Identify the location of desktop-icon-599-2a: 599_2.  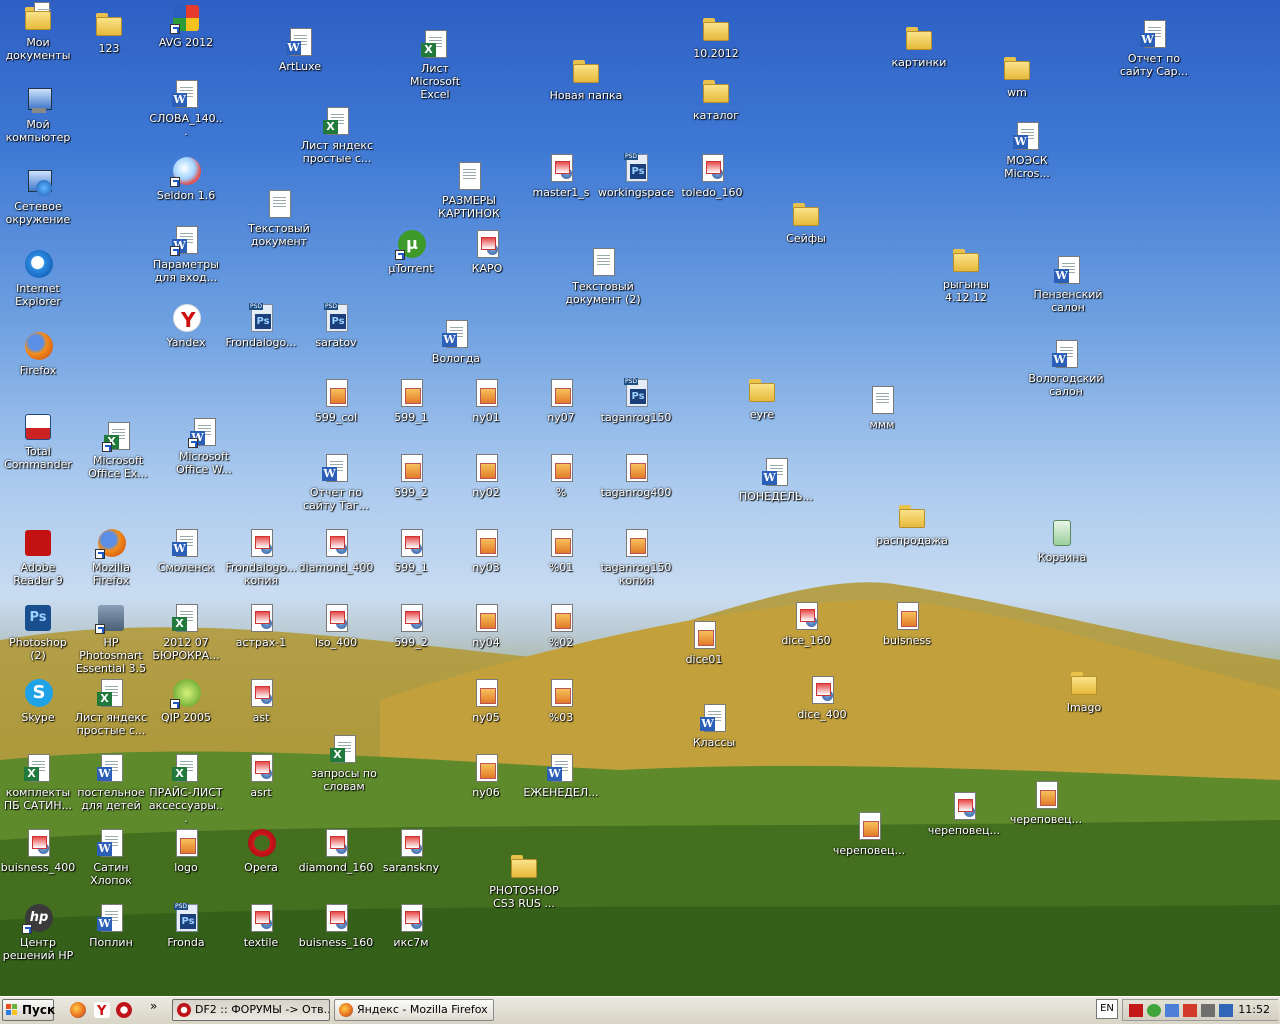
(411, 475).